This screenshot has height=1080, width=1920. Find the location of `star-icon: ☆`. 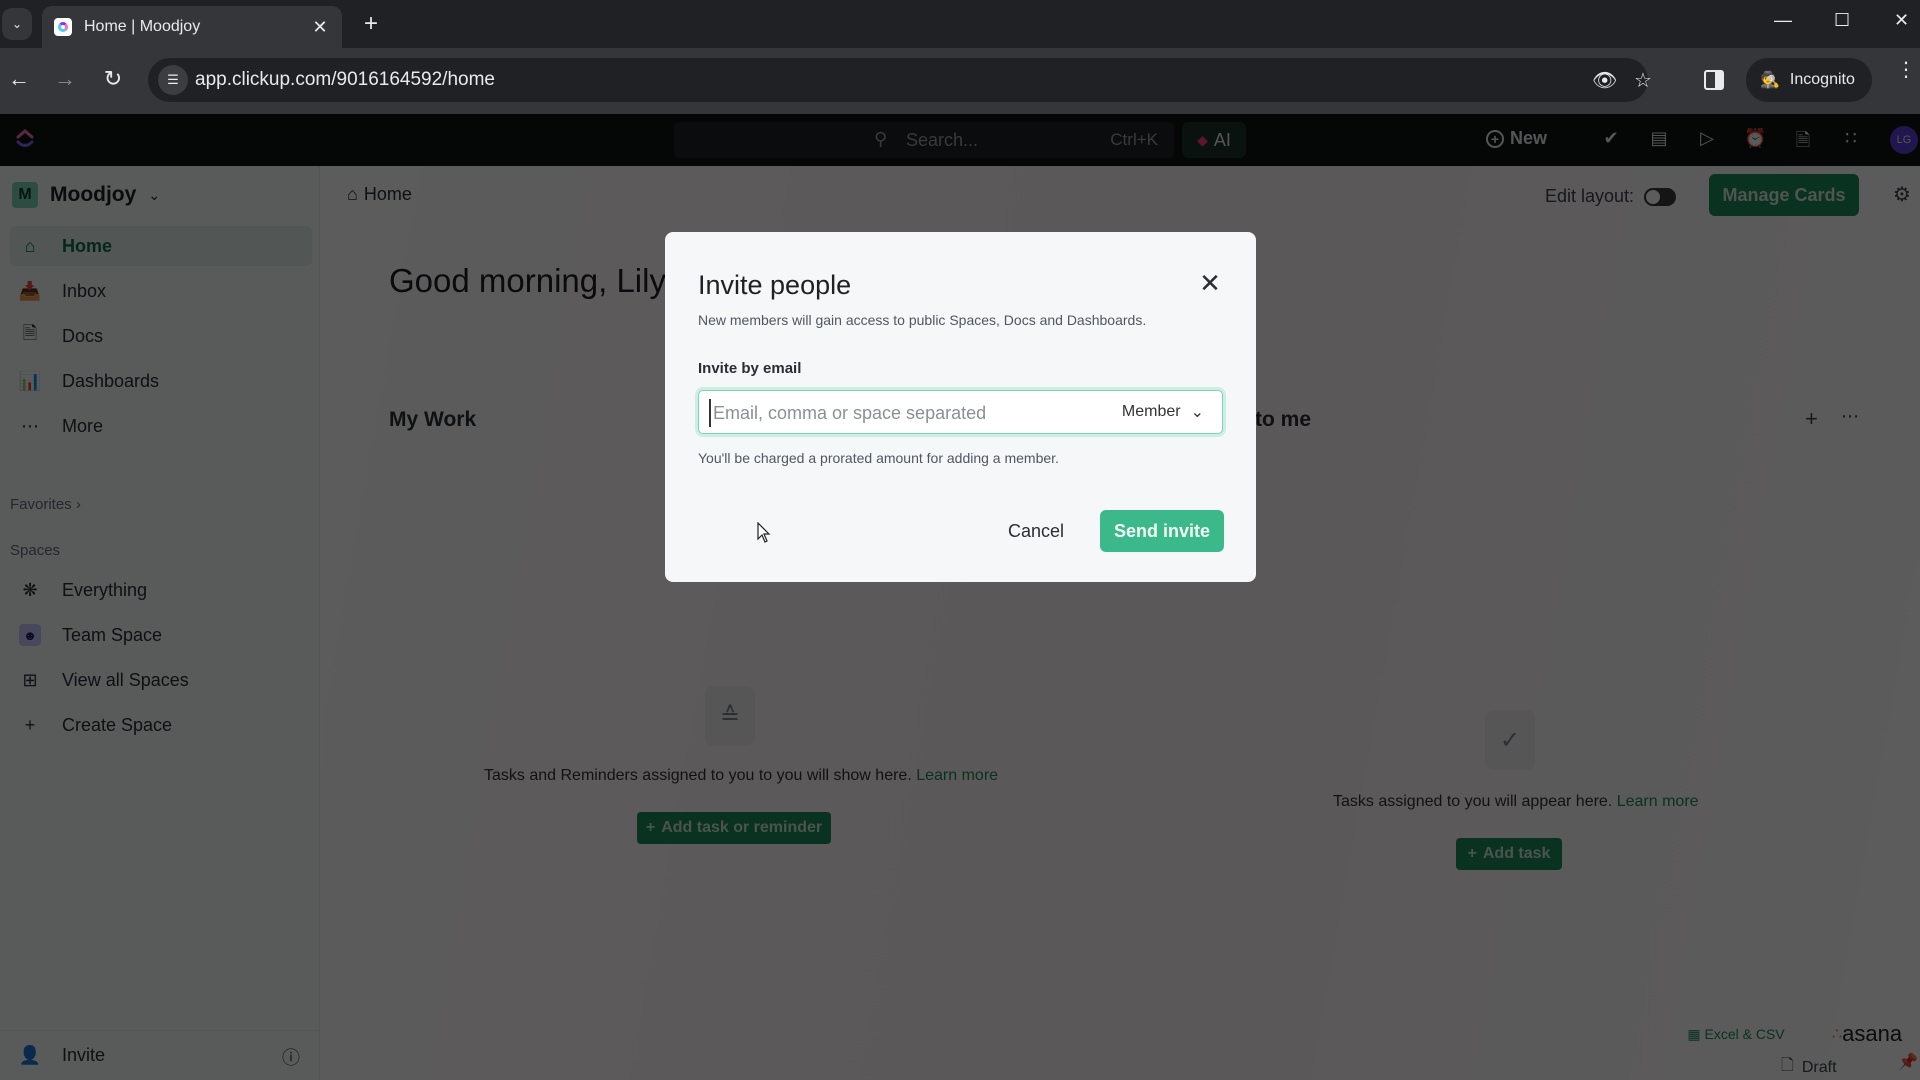

star-icon: ☆ is located at coordinates (1643, 80).